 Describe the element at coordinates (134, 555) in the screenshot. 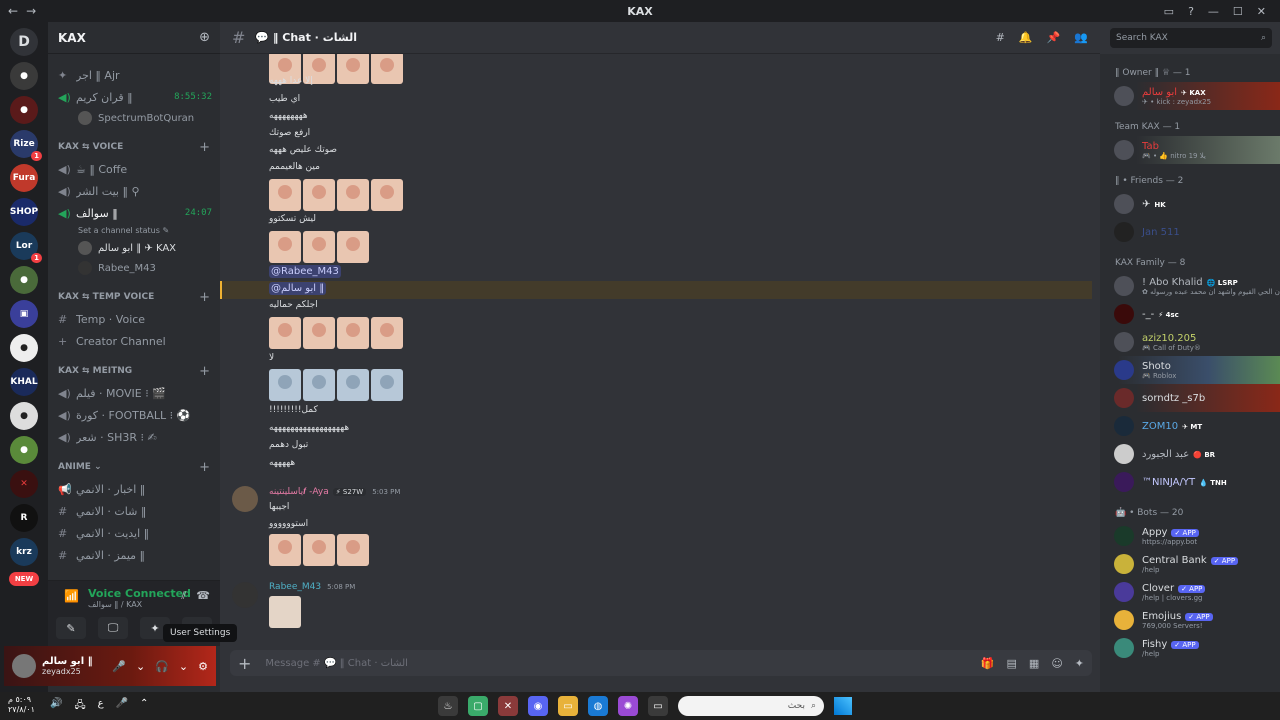

I see `channel-anime-memes: # ميمز · الانمي ‖` at that location.